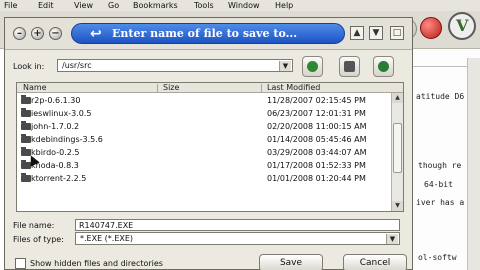  Describe the element at coordinates (46, 5) in the screenshot. I see `menu-edit: Edit` at that location.